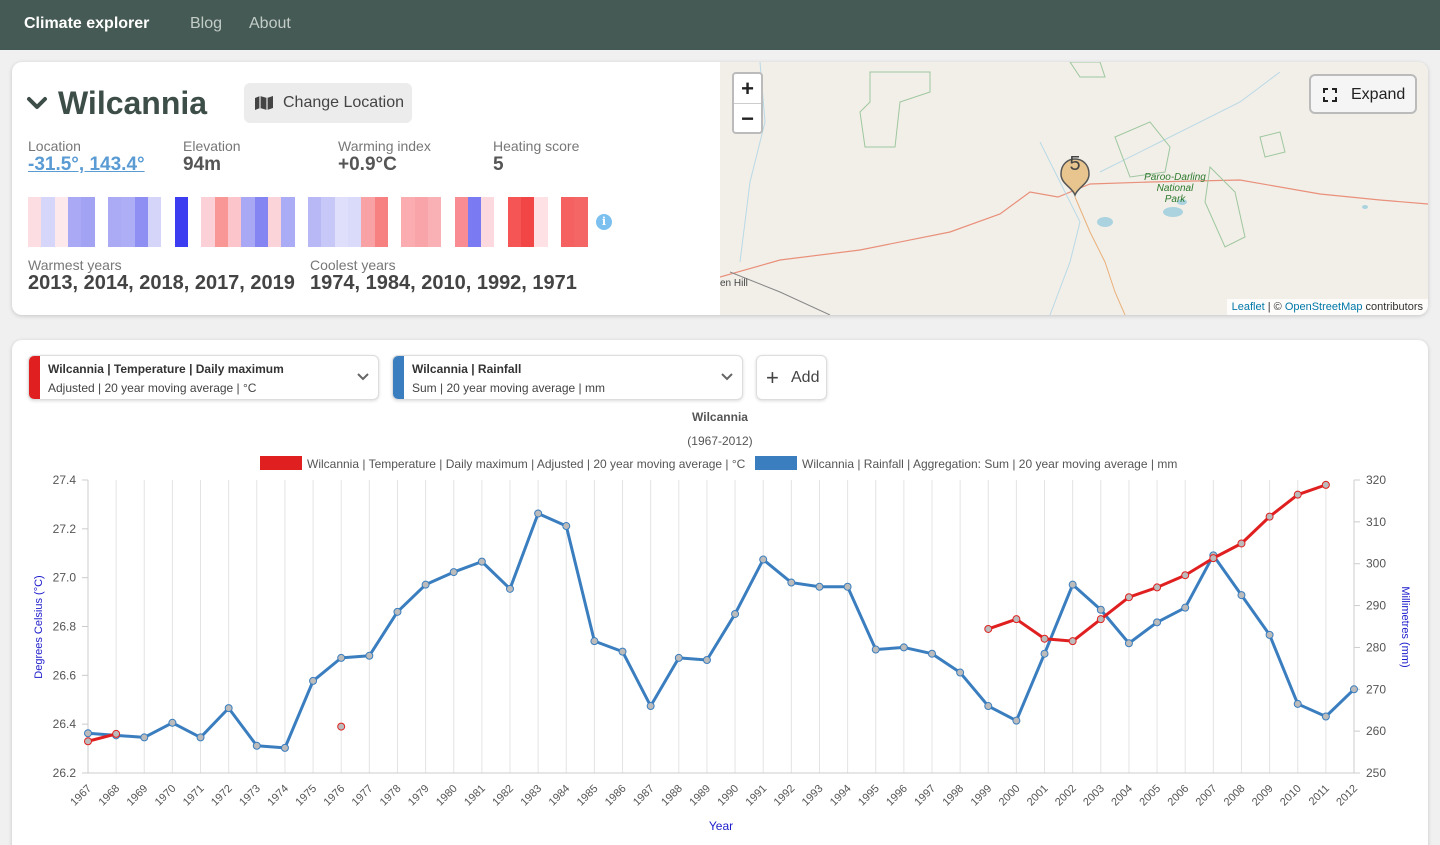 The width and height of the screenshot is (1440, 845). What do you see at coordinates (1176, 199) in the screenshot?
I see `park-label-line3: Park` at bounding box center [1176, 199].